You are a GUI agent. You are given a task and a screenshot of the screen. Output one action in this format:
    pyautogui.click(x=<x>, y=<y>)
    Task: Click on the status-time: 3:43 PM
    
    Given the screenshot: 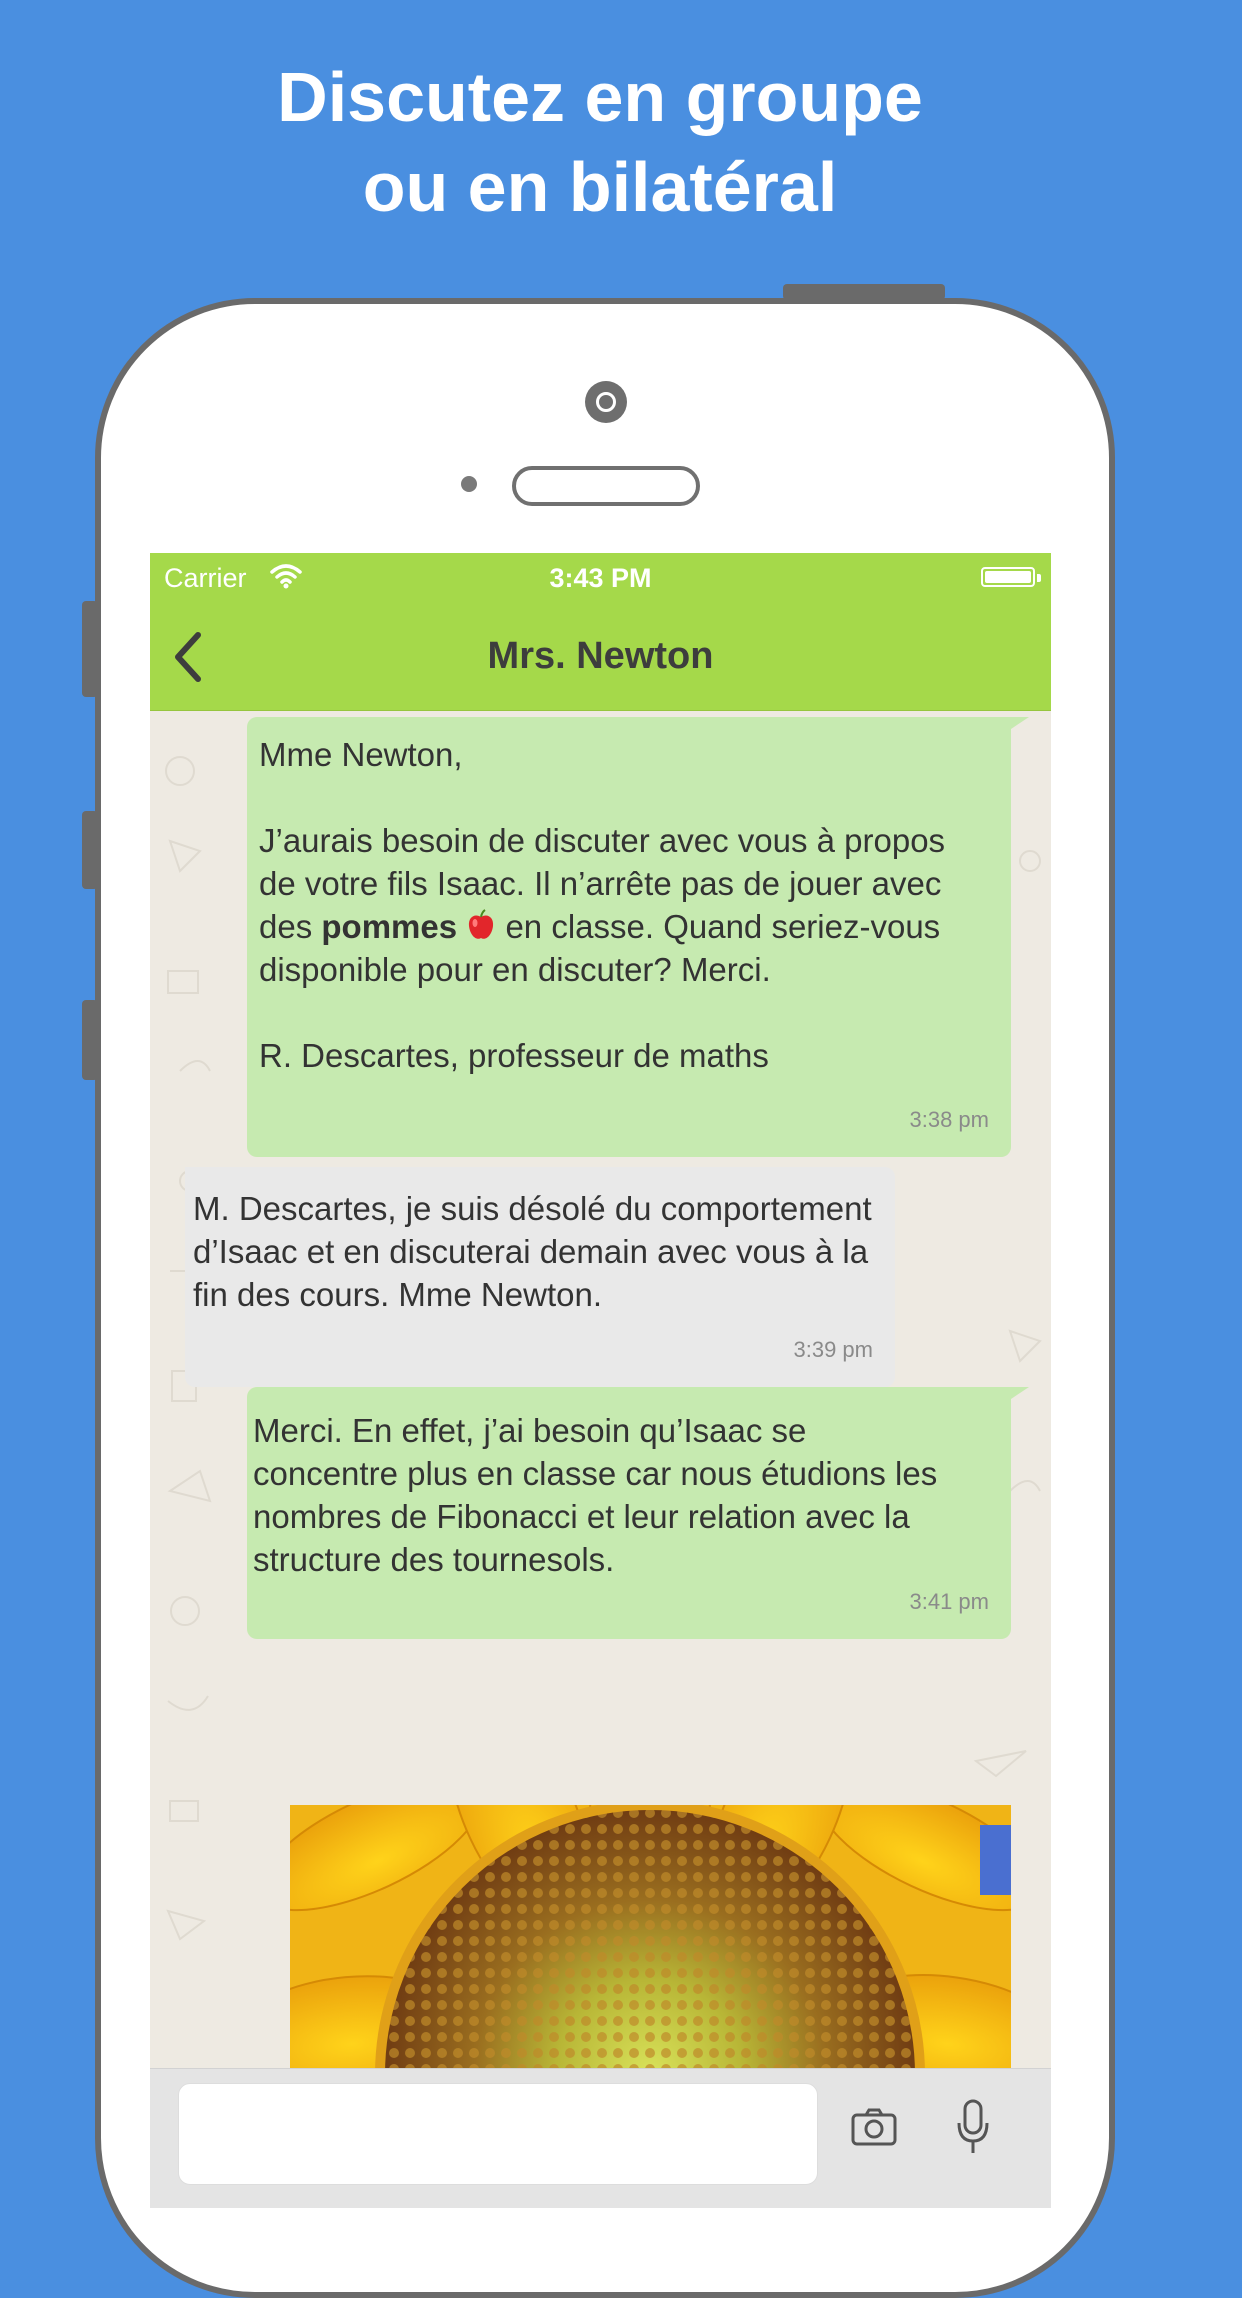 What is the action you would take?
    pyautogui.click(x=600, y=578)
    